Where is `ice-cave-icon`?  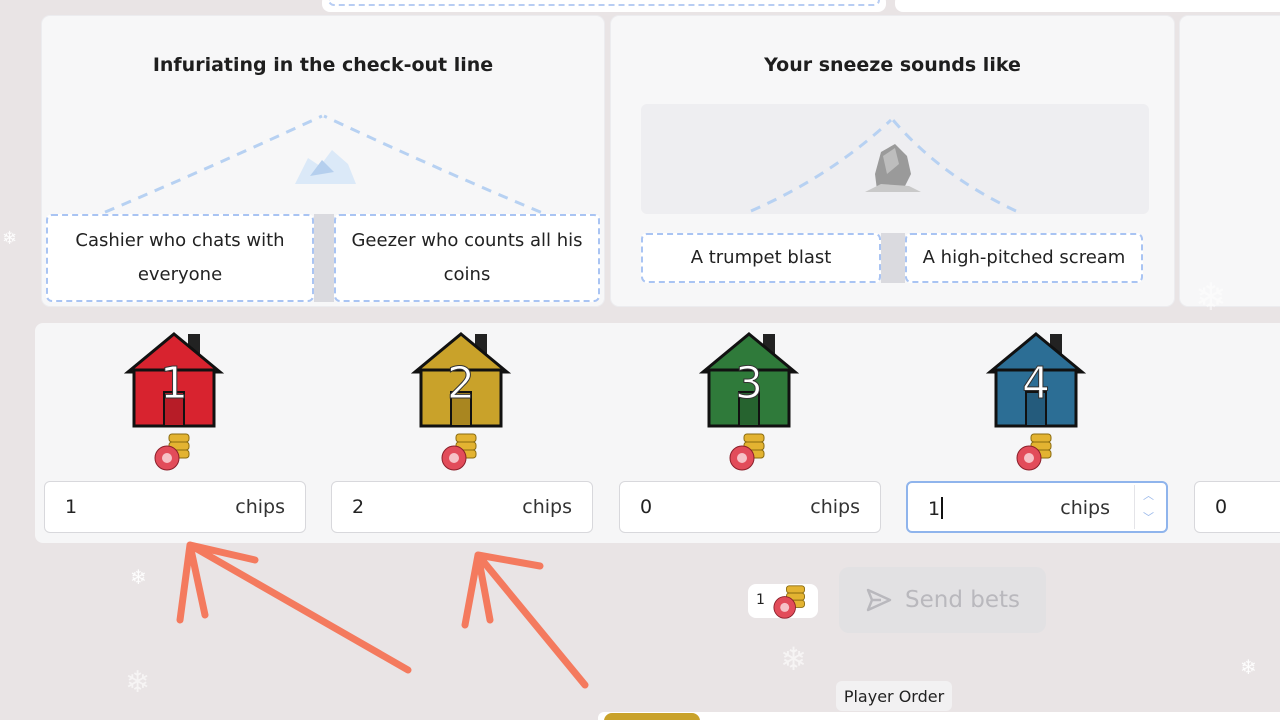
ice-cave-icon is located at coordinates (325, 167).